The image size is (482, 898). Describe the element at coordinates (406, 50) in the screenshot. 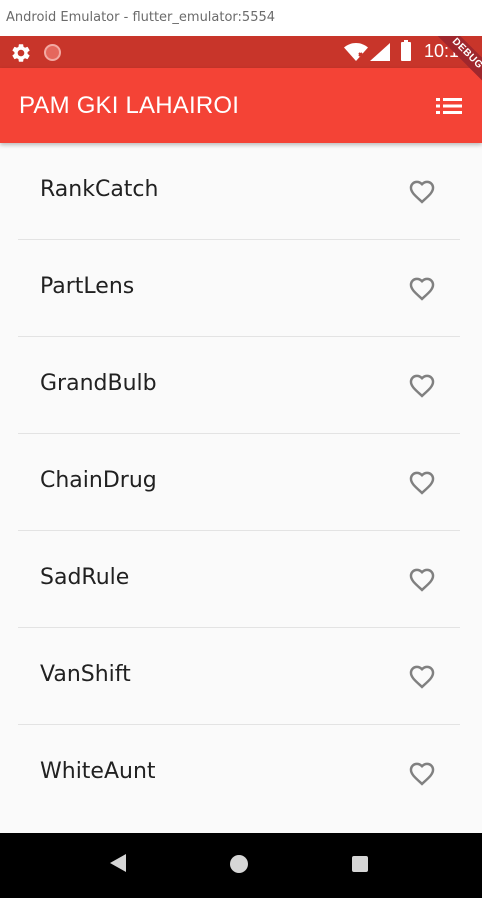

I see `battery-icon` at that location.